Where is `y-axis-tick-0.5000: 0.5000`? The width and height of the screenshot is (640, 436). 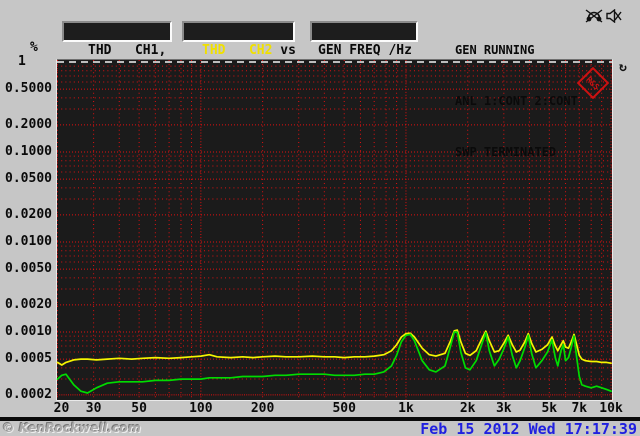 y-axis-tick-0.5000: 0.5000 is located at coordinates (28, 89).